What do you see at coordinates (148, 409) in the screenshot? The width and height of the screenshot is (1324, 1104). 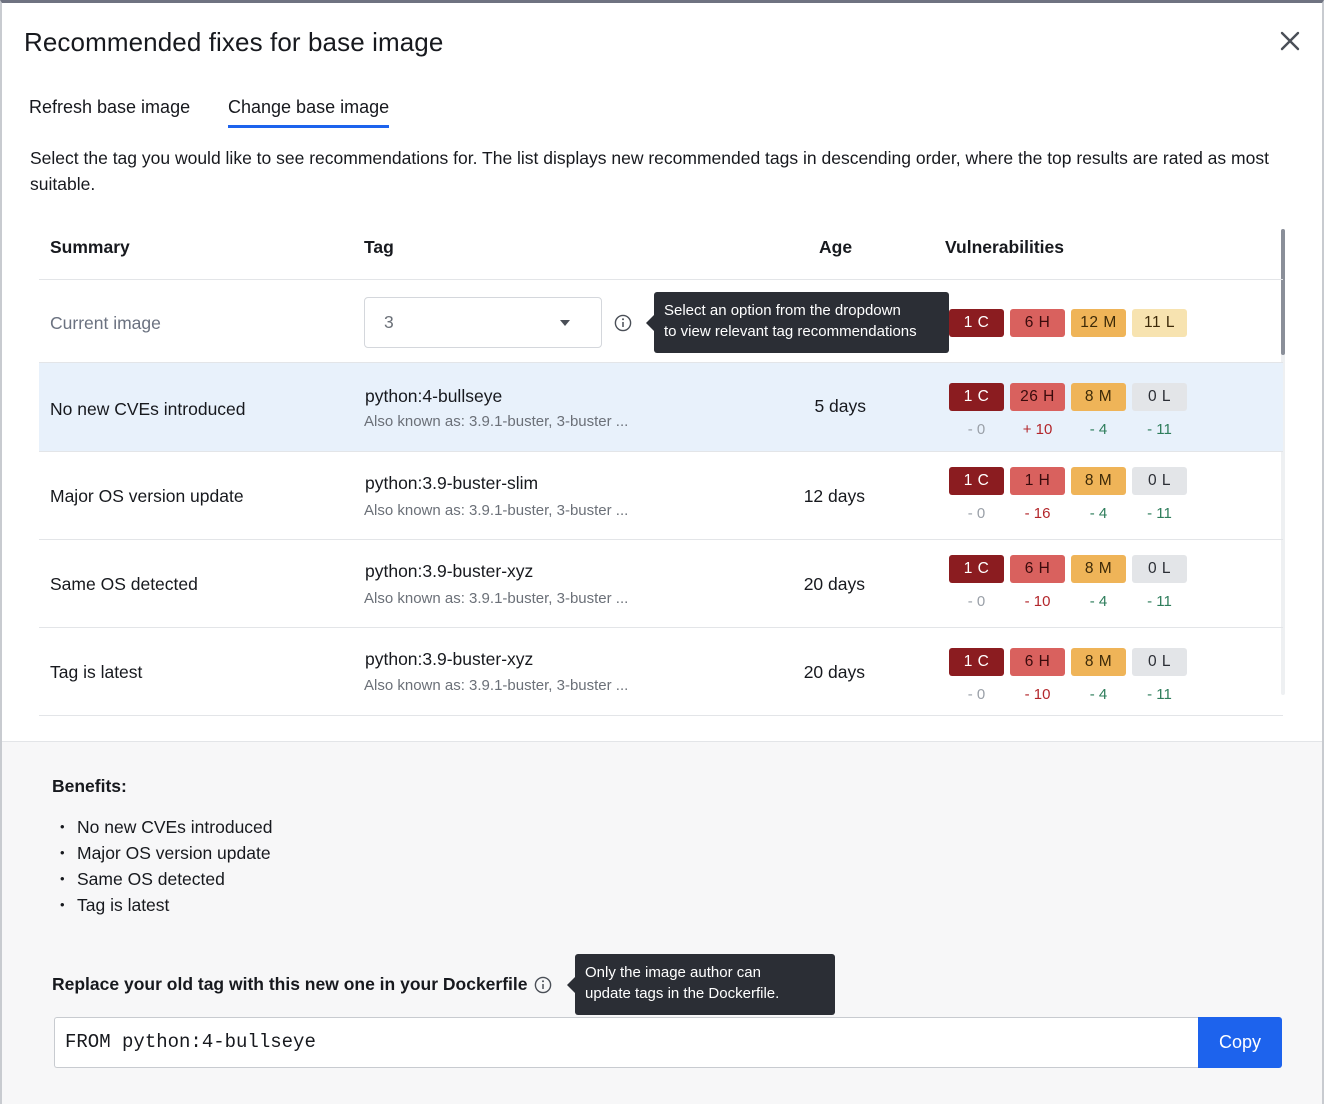 I see `row-summary: No new CVEs introduced` at bounding box center [148, 409].